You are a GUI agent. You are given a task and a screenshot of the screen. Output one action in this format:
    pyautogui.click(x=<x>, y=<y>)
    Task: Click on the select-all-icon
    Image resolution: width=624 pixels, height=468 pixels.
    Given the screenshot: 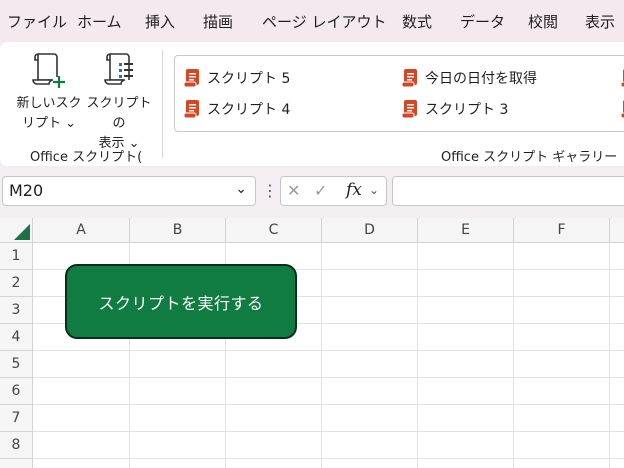 What is the action you would take?
    pyautogui.click(x=22, y=232)
    